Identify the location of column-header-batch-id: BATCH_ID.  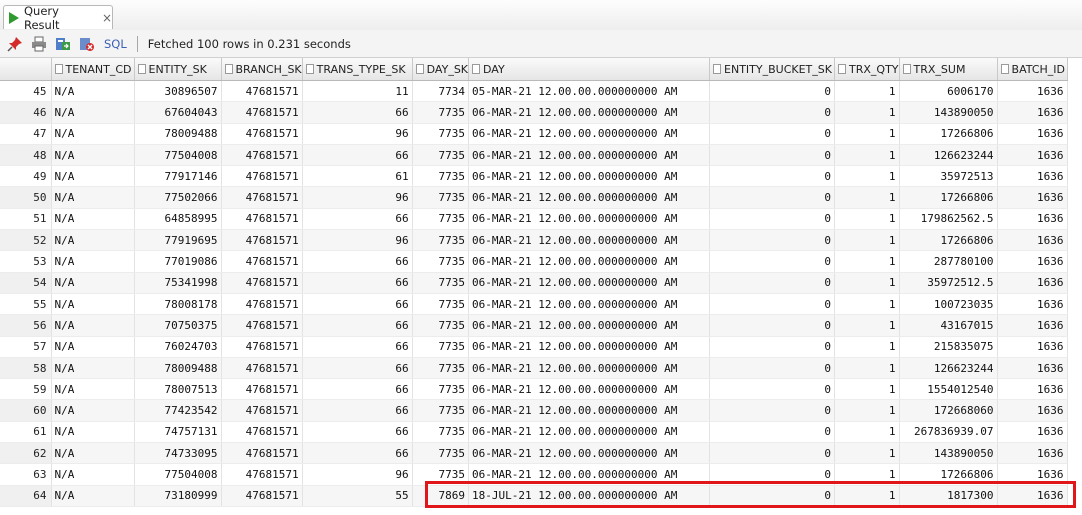
(1032, 69).